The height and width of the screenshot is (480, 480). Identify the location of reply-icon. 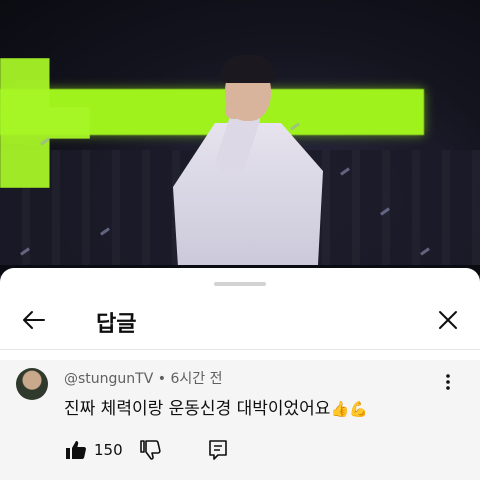
(218, 450).